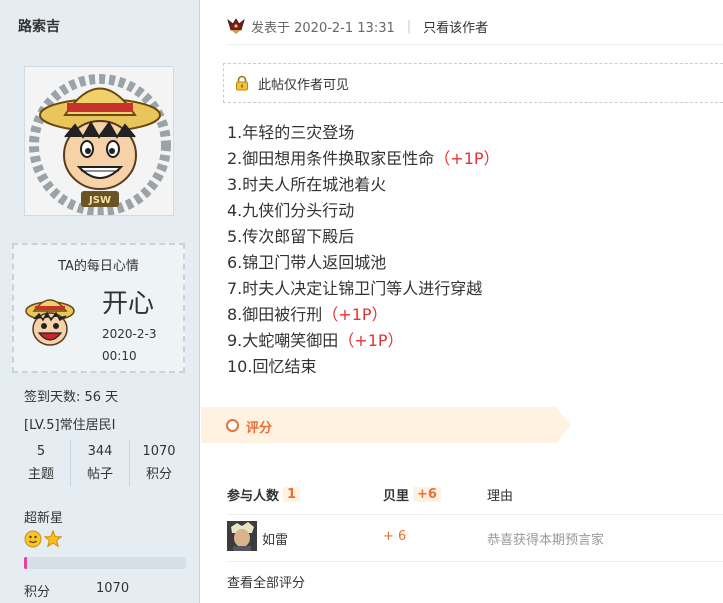 The image size is (723, 603). I want to click on lock-icon, so click(242, 83).